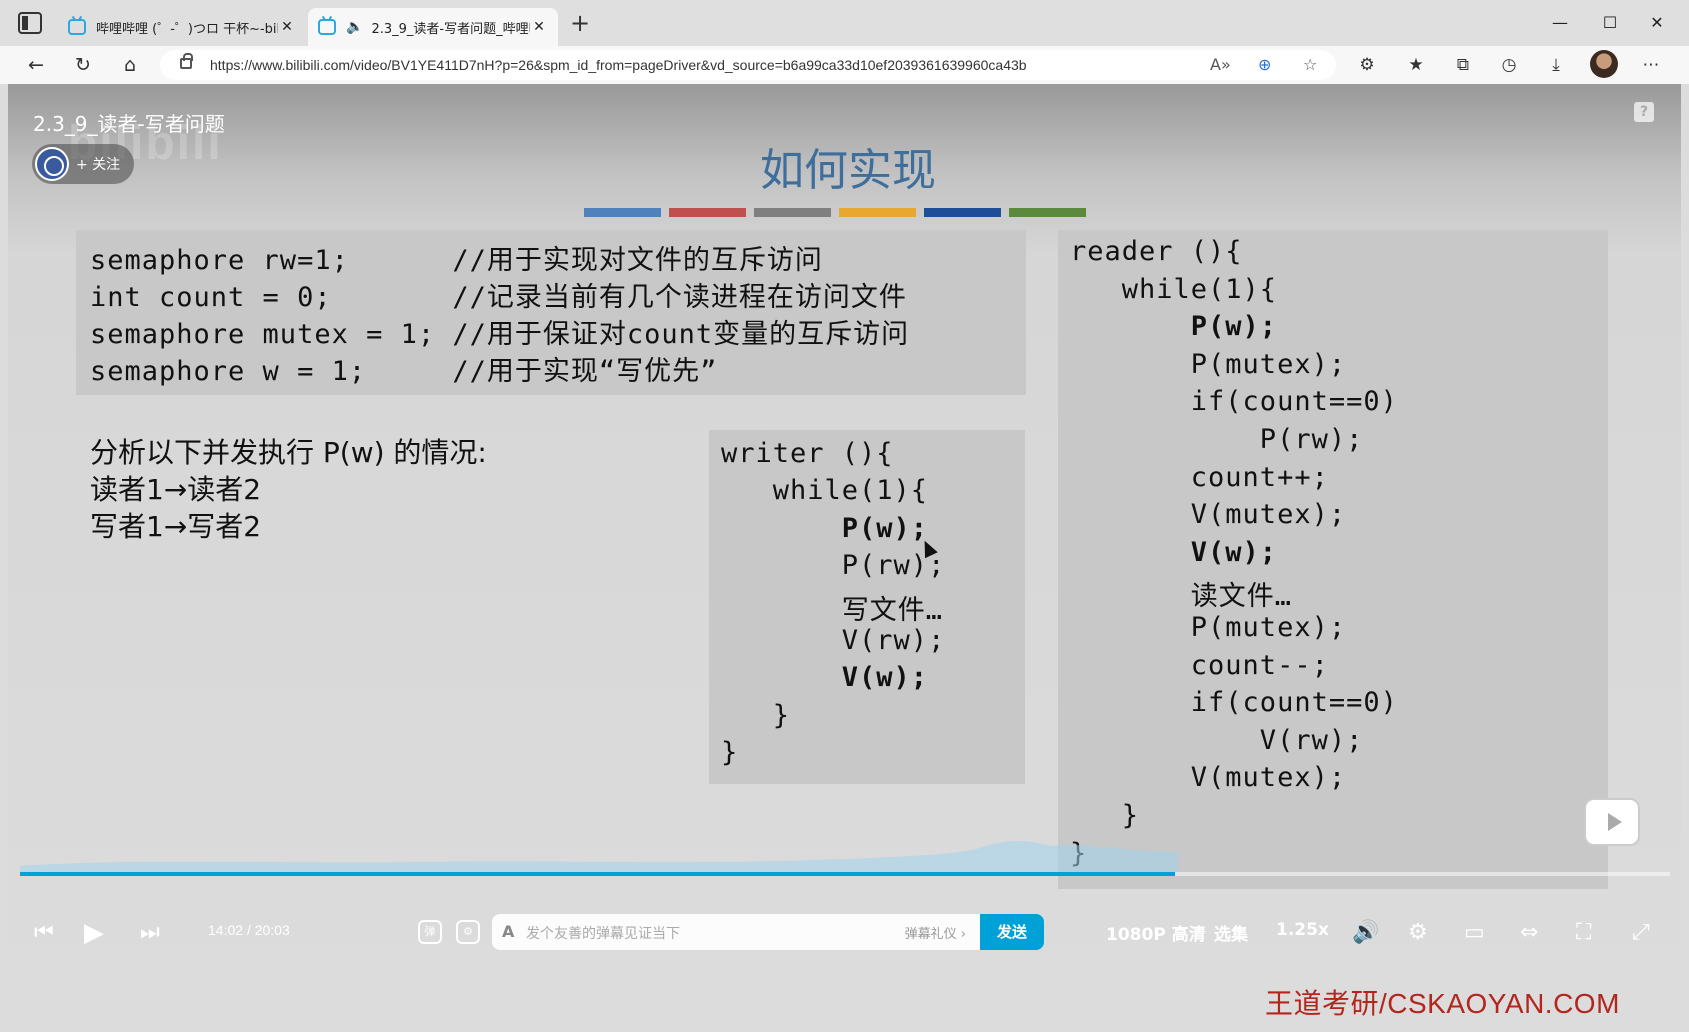 Image resolution: width=1689 pixels, height=1032 pixels. What do you see at coordinates (1474, 933) in the screenshot?
I see `picture-in-picture-icon: ▭` at bounding box center [1474, 933].